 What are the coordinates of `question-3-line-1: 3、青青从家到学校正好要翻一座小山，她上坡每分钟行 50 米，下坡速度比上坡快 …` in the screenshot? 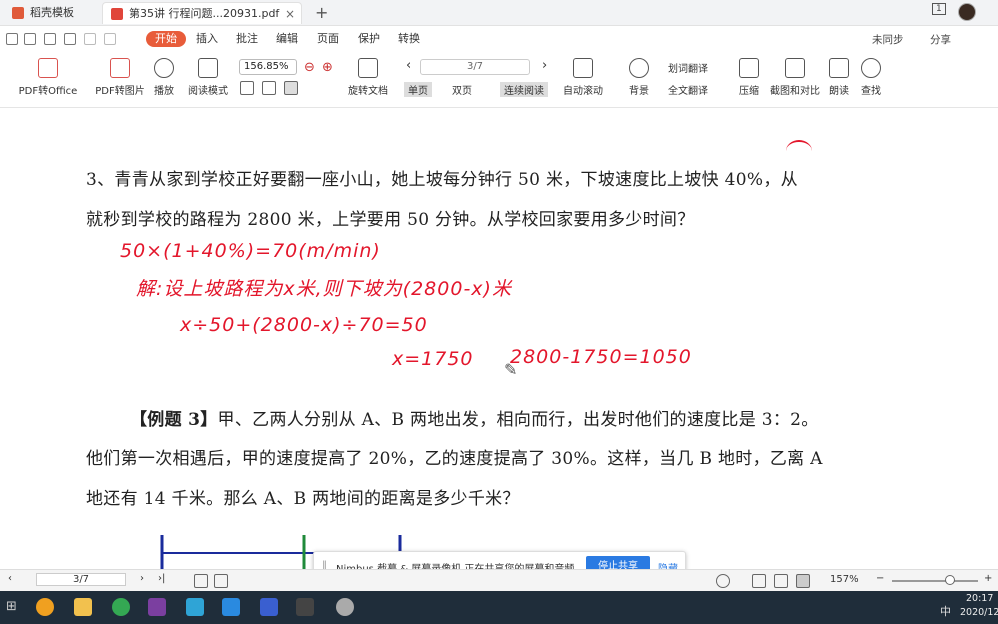 It's located at (442, 180).